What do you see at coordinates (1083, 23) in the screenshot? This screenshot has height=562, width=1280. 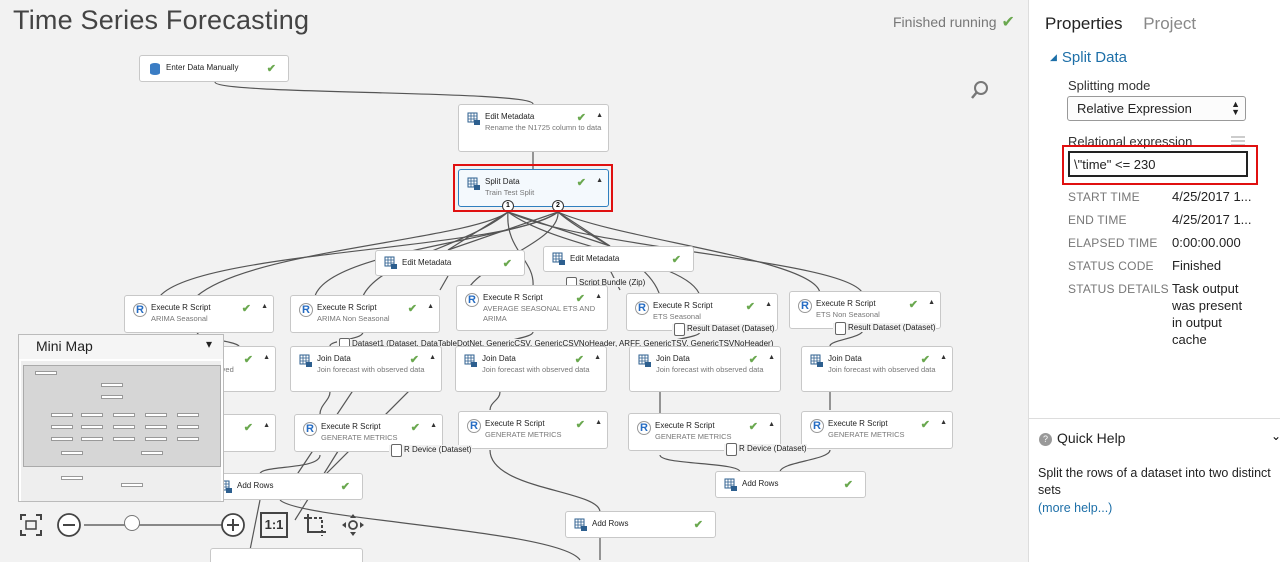 I see `tab-properties: Properties` at bounding box center [1083, 23].